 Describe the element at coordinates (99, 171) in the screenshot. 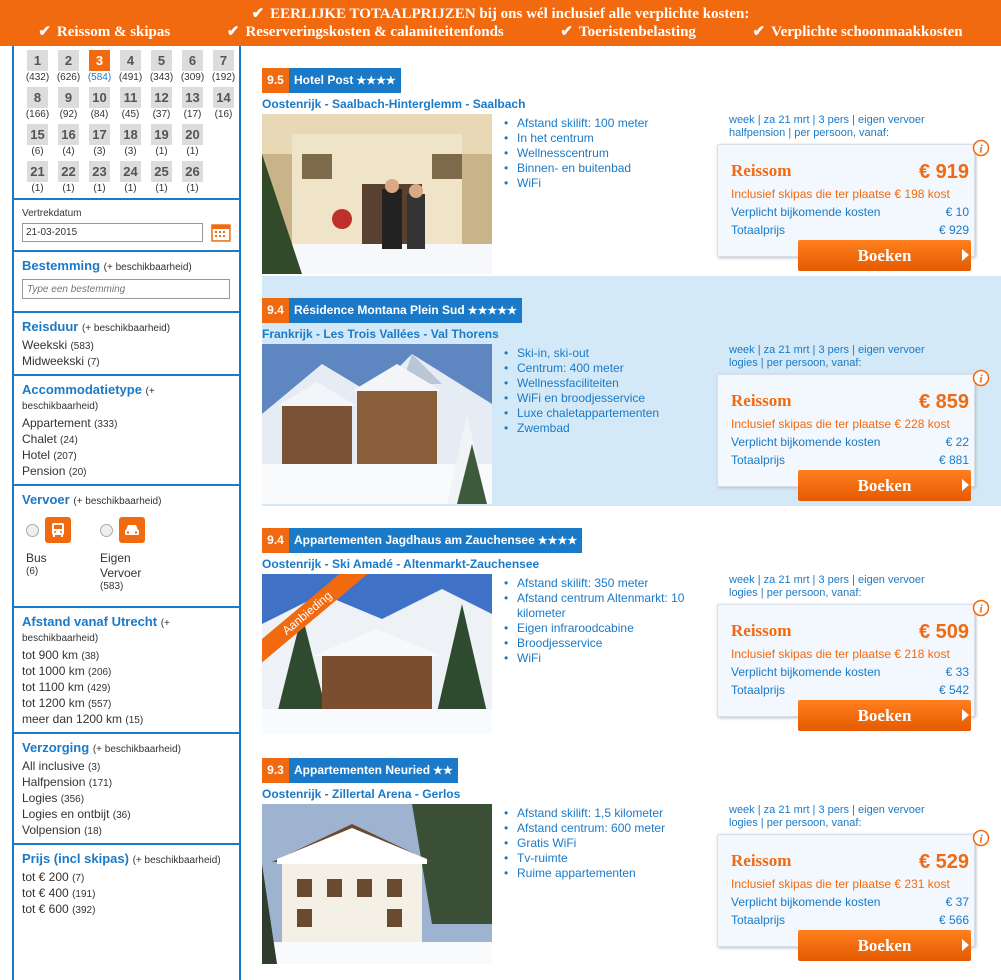

I see `day-number: 23` at that location.